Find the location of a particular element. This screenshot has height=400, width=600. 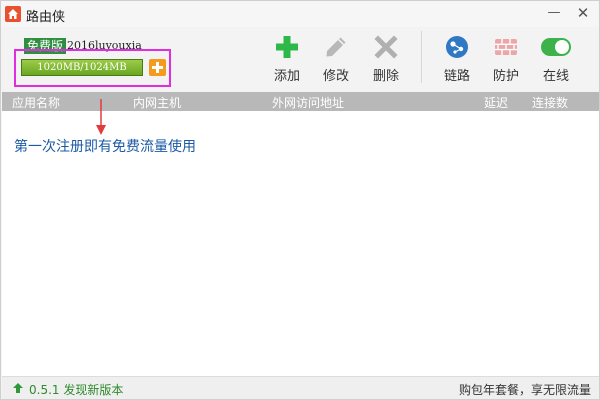

column-lan-host: 内网主机 is located at coordinates (157, 102).